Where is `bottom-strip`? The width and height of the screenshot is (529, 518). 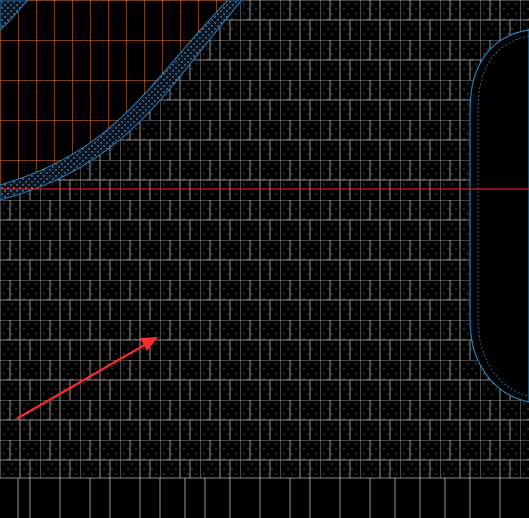
bottom-strip is located at coordinates (264, 498).